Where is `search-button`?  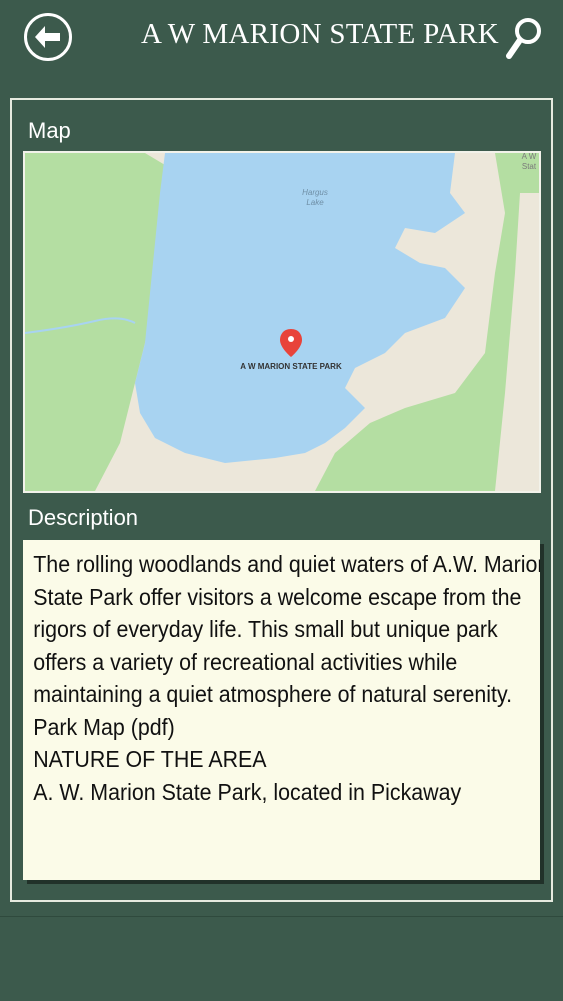 search-button is located at coordinates (525, 38).